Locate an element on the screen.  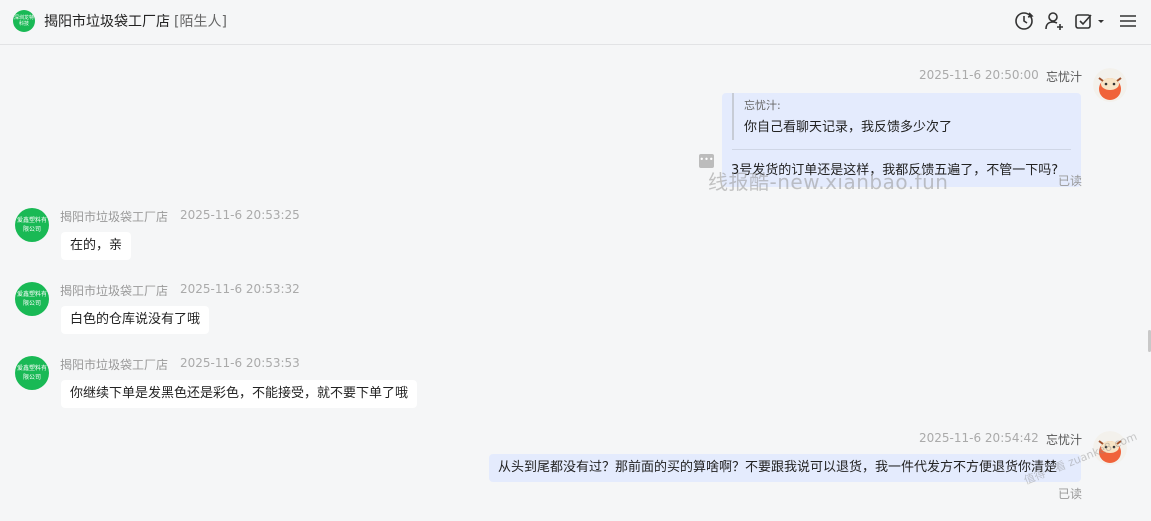
watermark: 线报酷-new.xianbao.fun is located at coordinates (828, 182).